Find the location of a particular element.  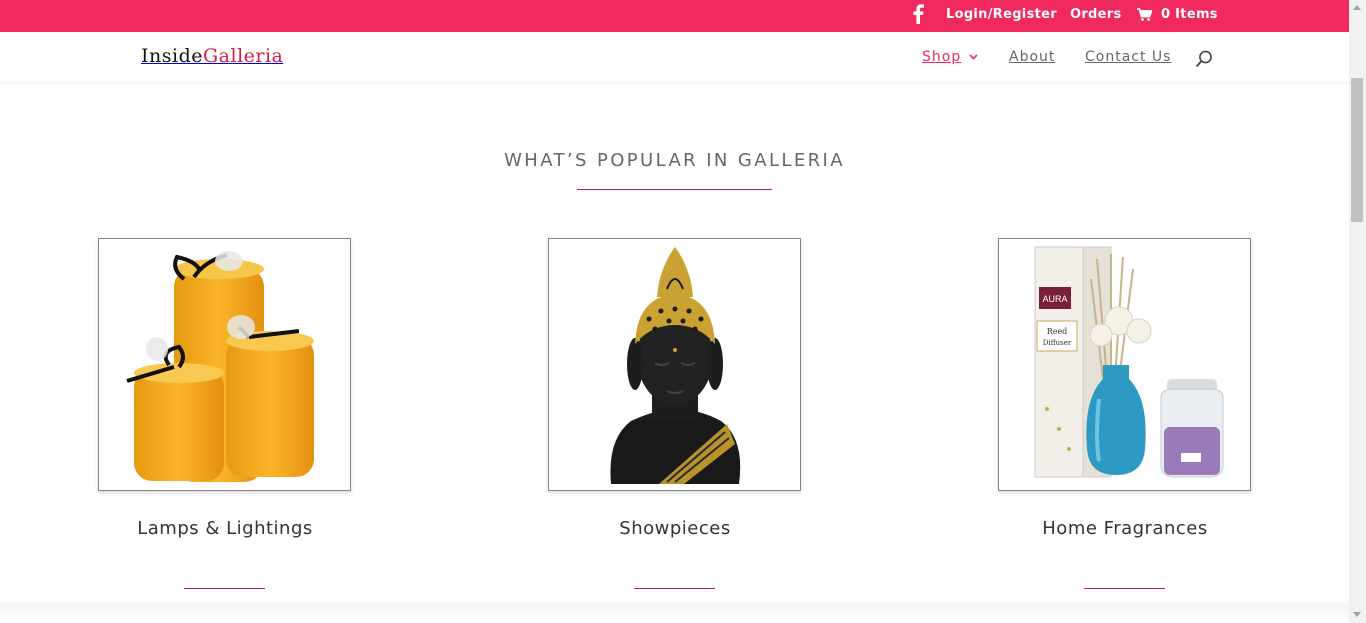

cart-link: 0 Items is located at coordinates (1177, 14).